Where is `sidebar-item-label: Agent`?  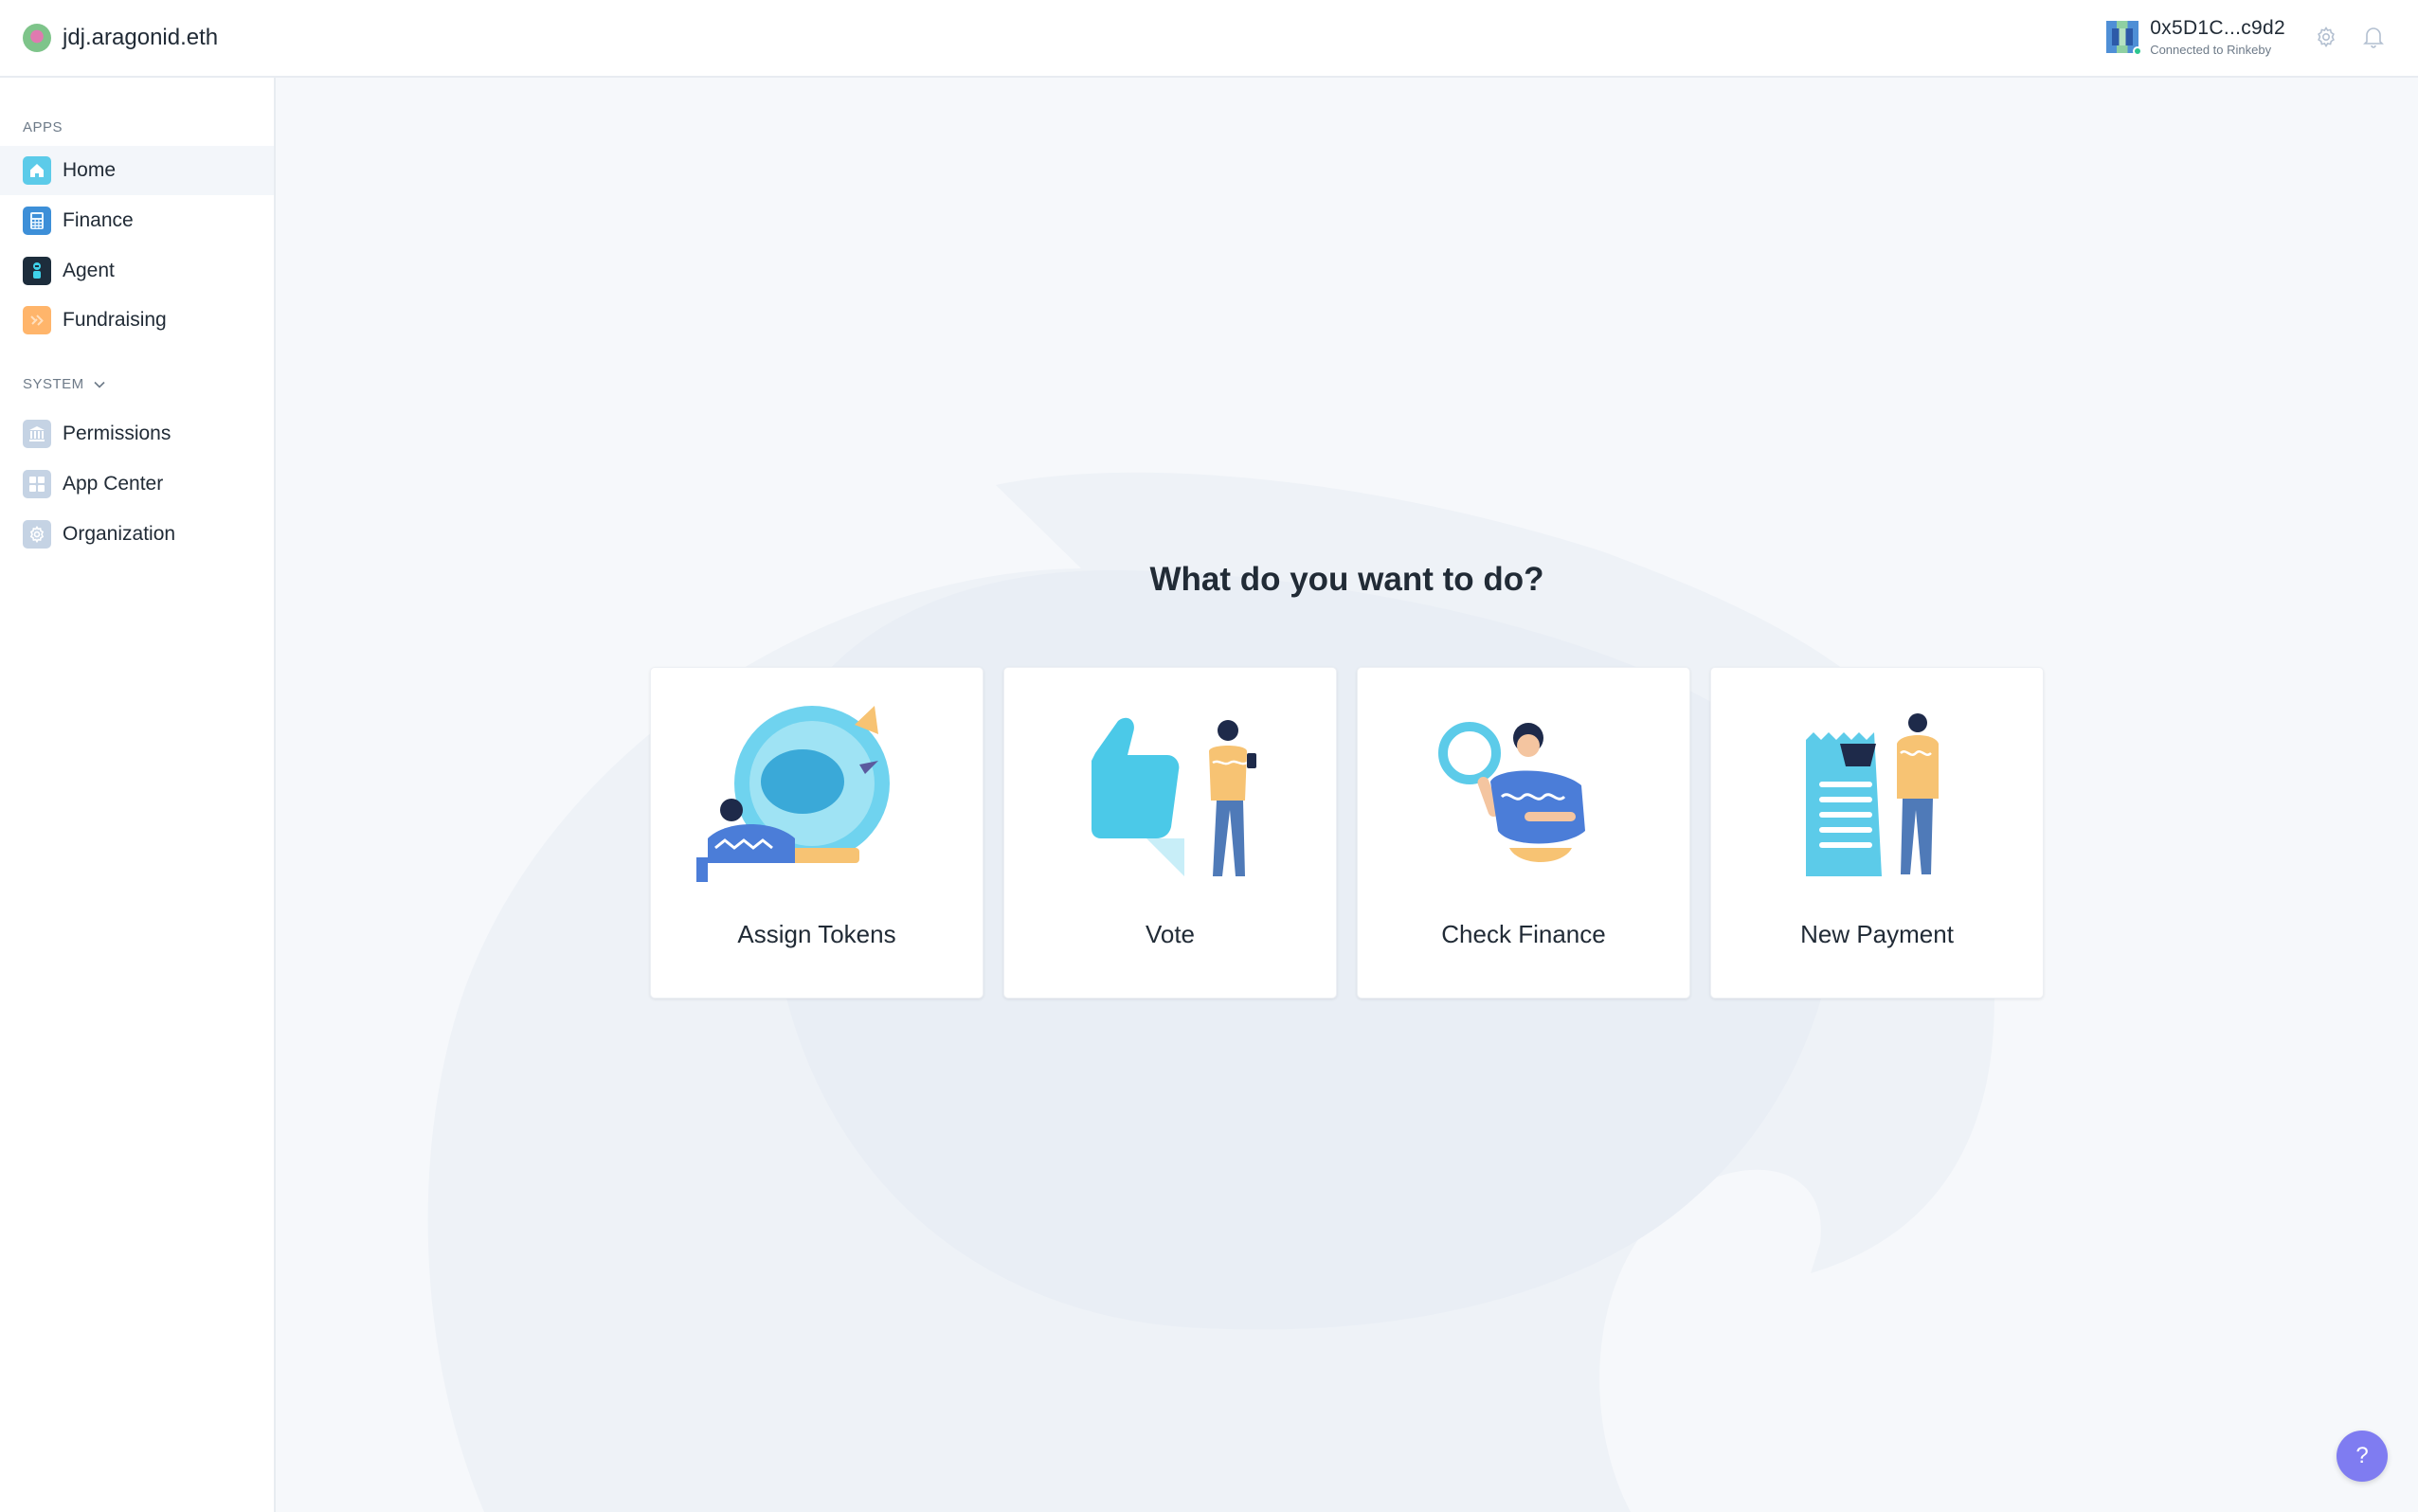
sidebar-item-label: Agent is located at coordinates (89, 270).